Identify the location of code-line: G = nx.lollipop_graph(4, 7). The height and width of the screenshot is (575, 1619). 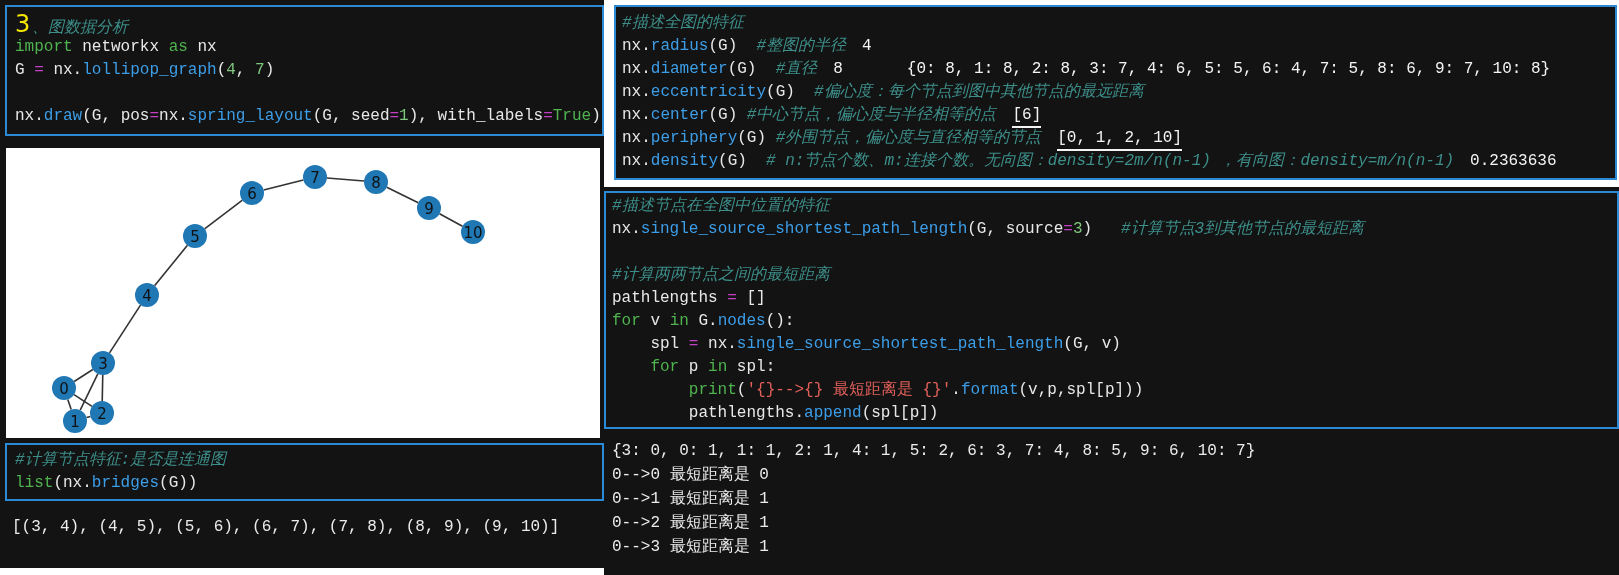
(145, 70).